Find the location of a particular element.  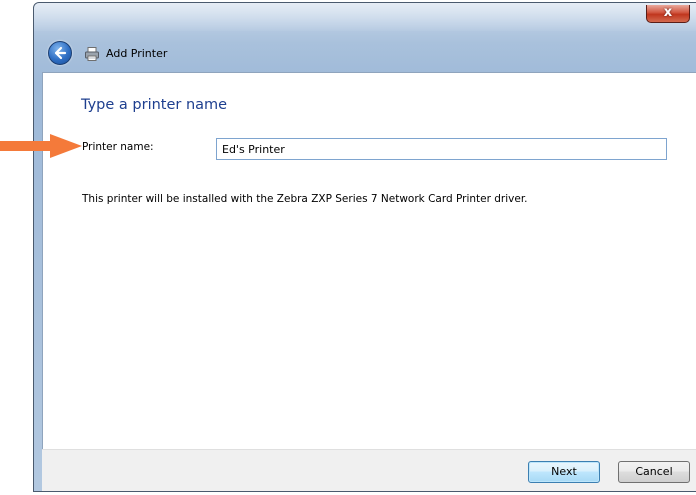

navigation-bar: Add Printer is located at coordinates (365, 53).